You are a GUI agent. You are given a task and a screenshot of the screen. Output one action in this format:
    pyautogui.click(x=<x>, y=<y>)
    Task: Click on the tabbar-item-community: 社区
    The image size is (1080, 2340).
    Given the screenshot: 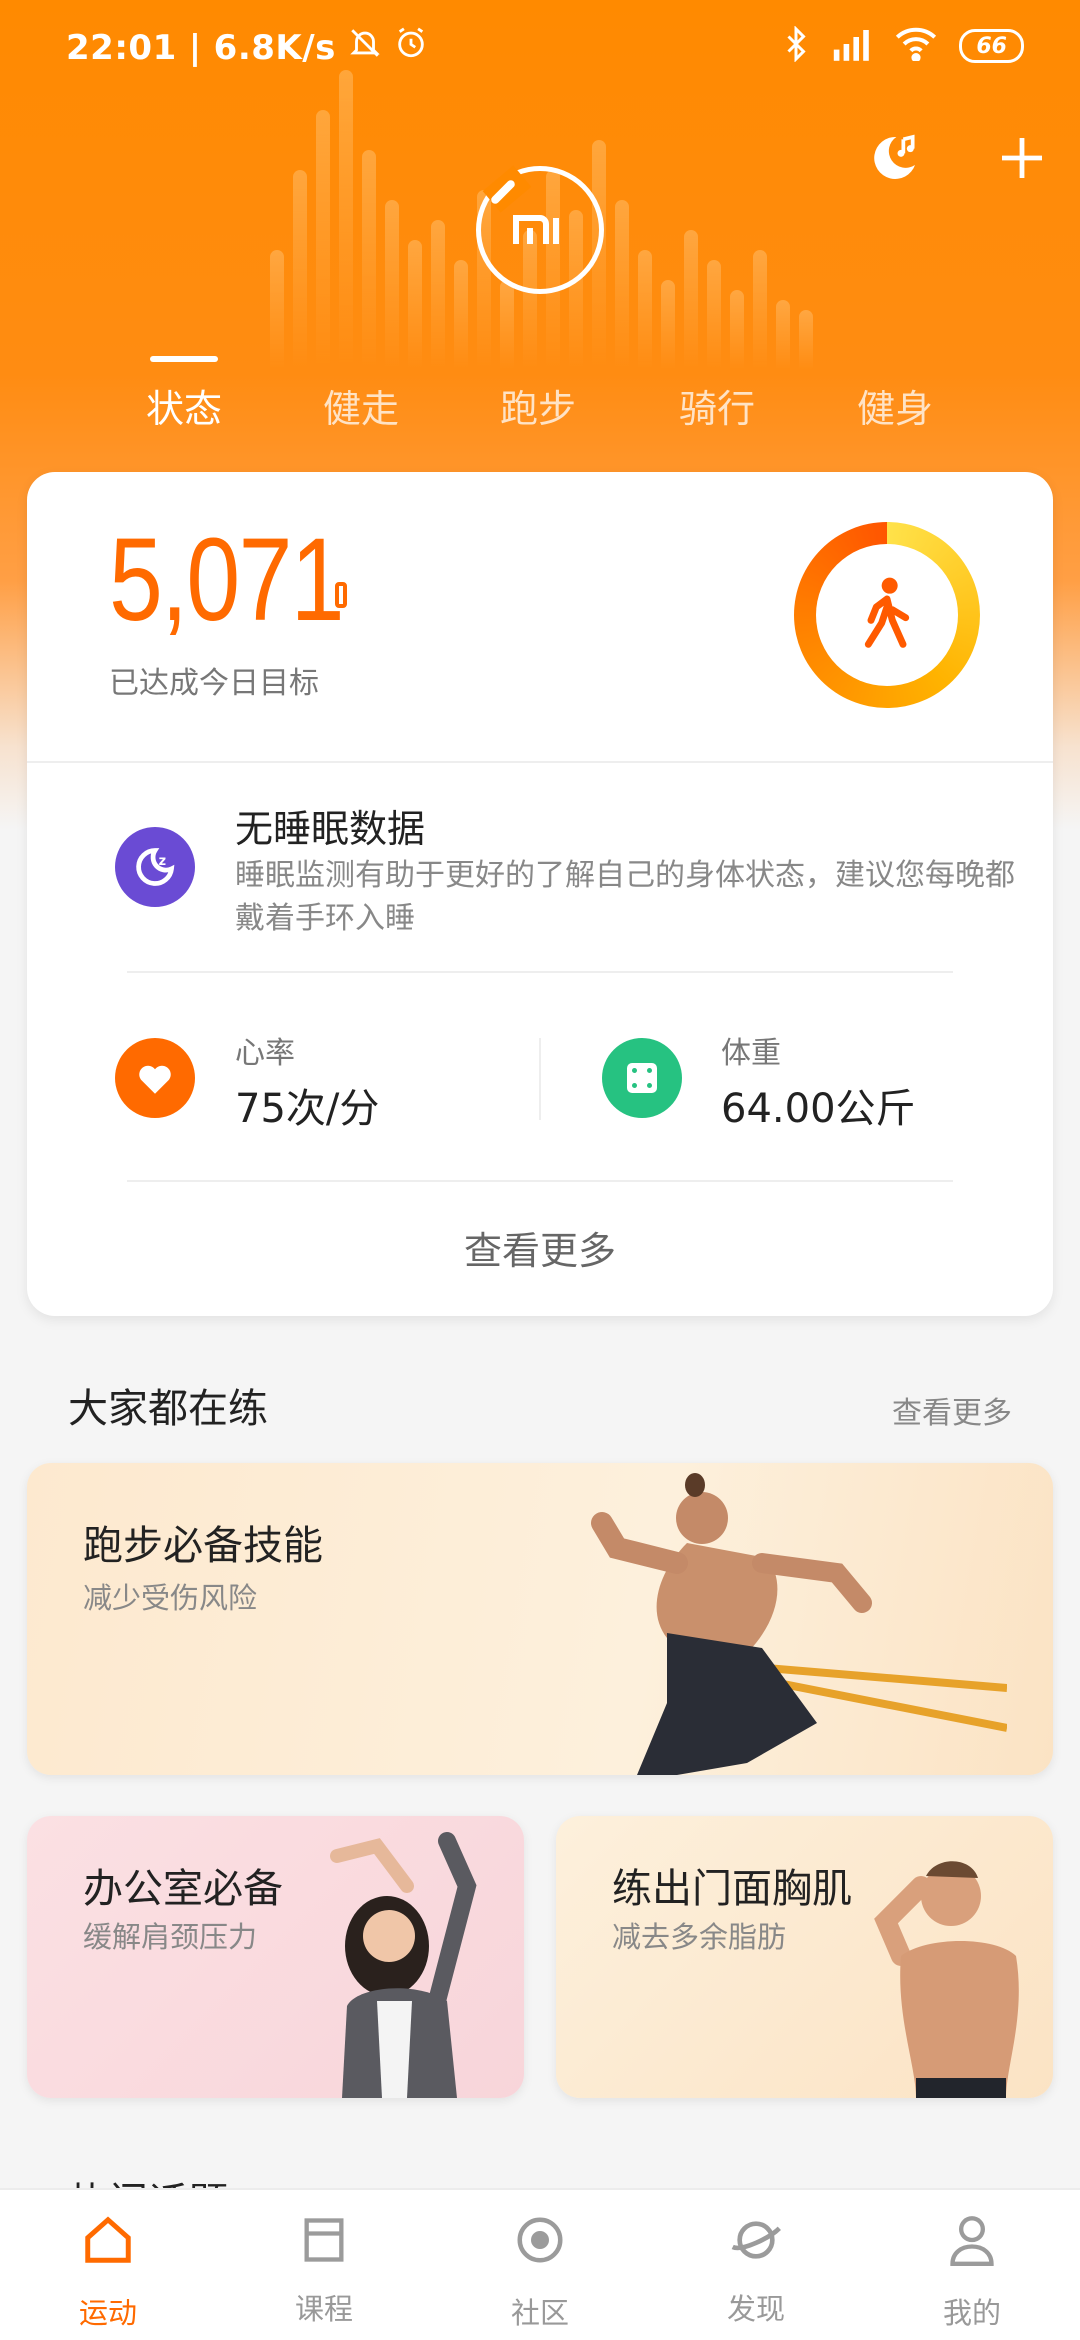 What is the action you would take?
    pyautogui.click(x=540, y=2265)
    